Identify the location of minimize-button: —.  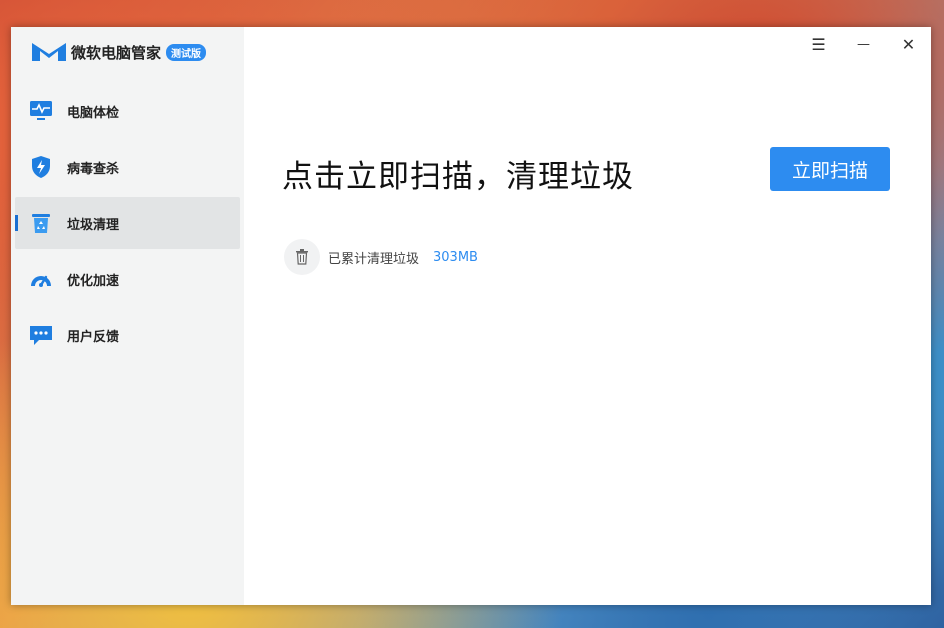
(863, 44).